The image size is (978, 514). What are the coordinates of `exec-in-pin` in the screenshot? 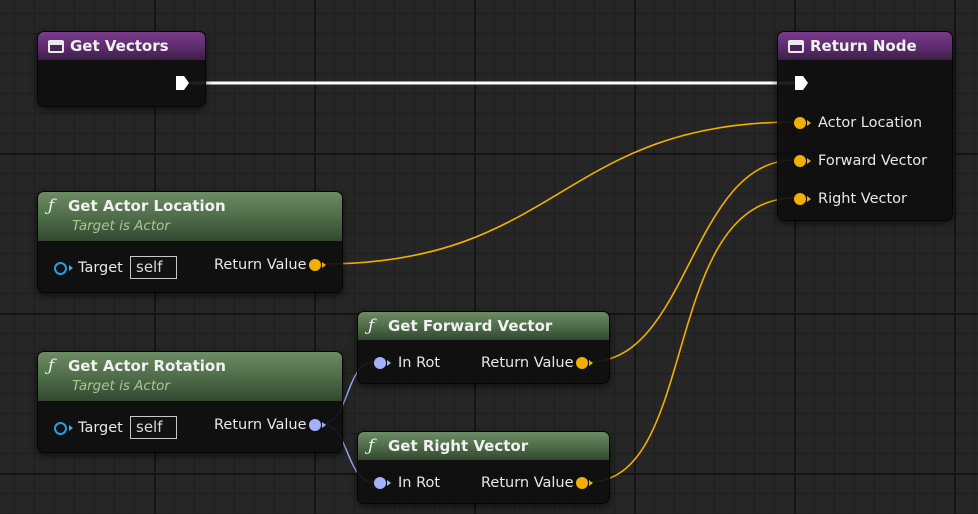 It's located at (801, 83).